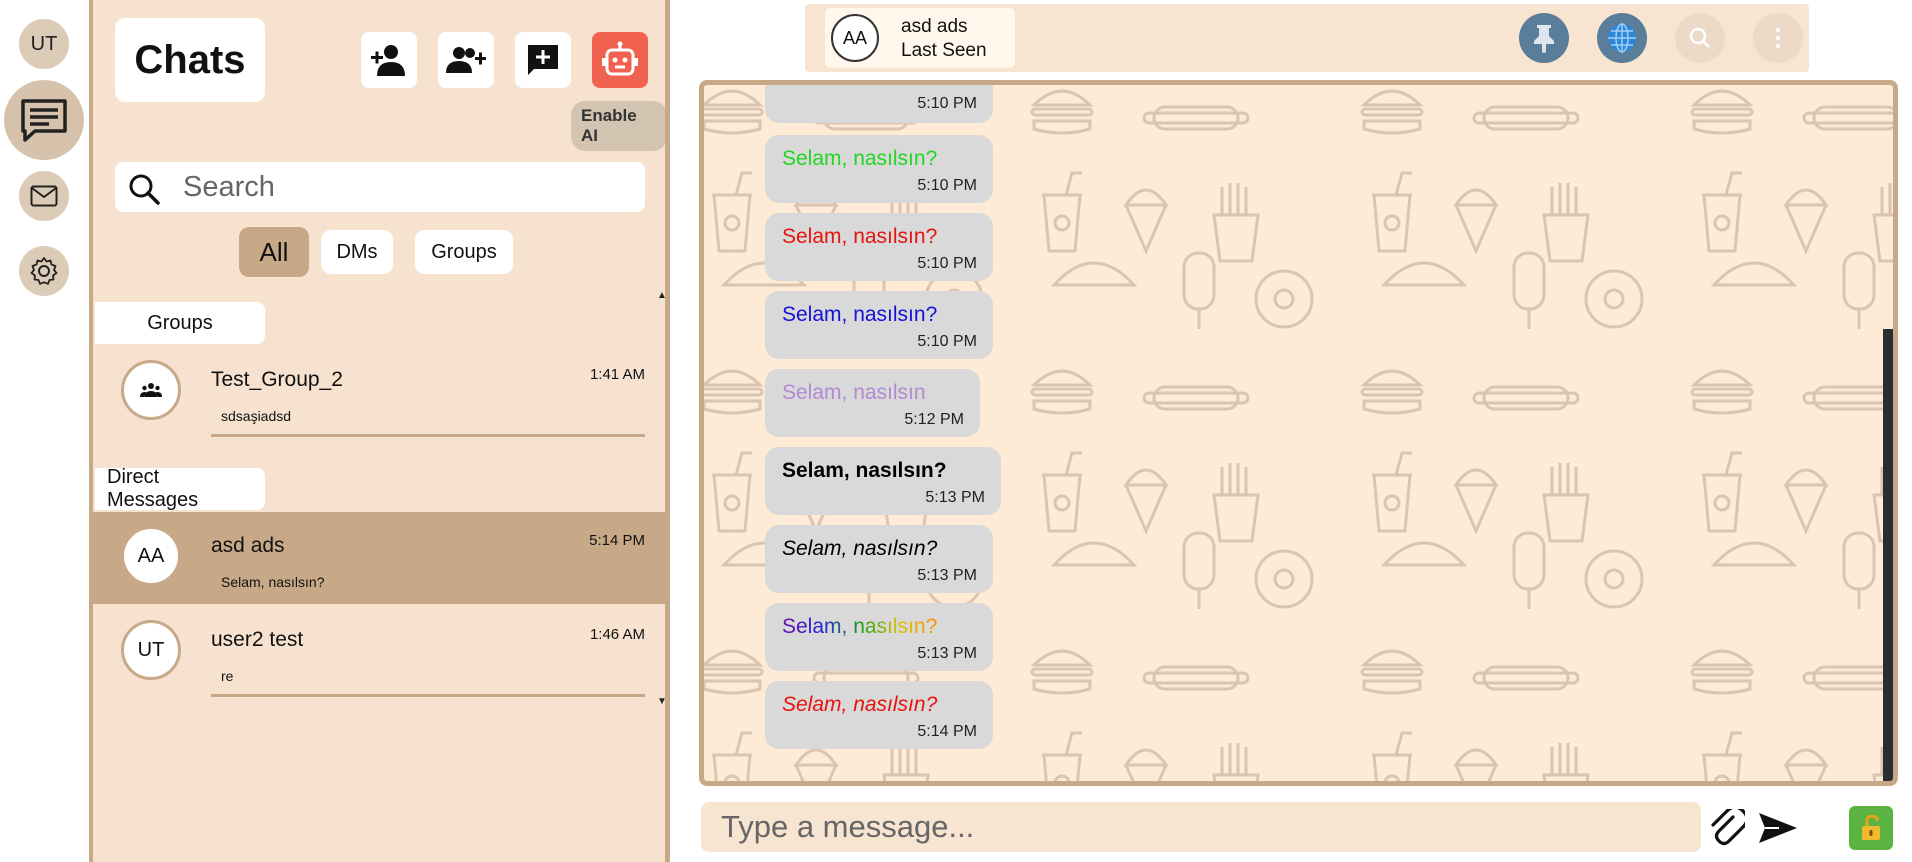 The height and width of the screenshot is (862, 1912). What do you see at coordinates (257, 639) in the screenshot?
I see `dm-name: user2 test` at bounding box center [257, 639].